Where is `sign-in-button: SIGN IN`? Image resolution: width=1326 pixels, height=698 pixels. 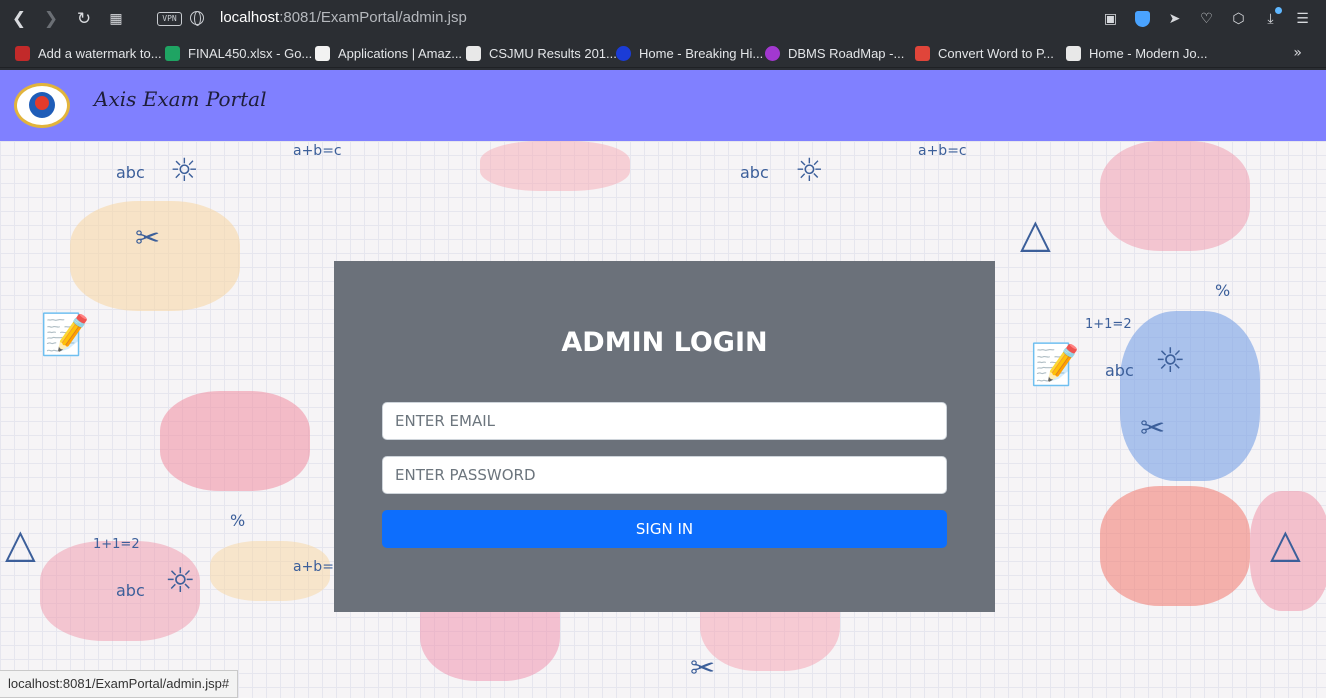 sign-in-button: SIGN IN is located at coordinates (664, 529).